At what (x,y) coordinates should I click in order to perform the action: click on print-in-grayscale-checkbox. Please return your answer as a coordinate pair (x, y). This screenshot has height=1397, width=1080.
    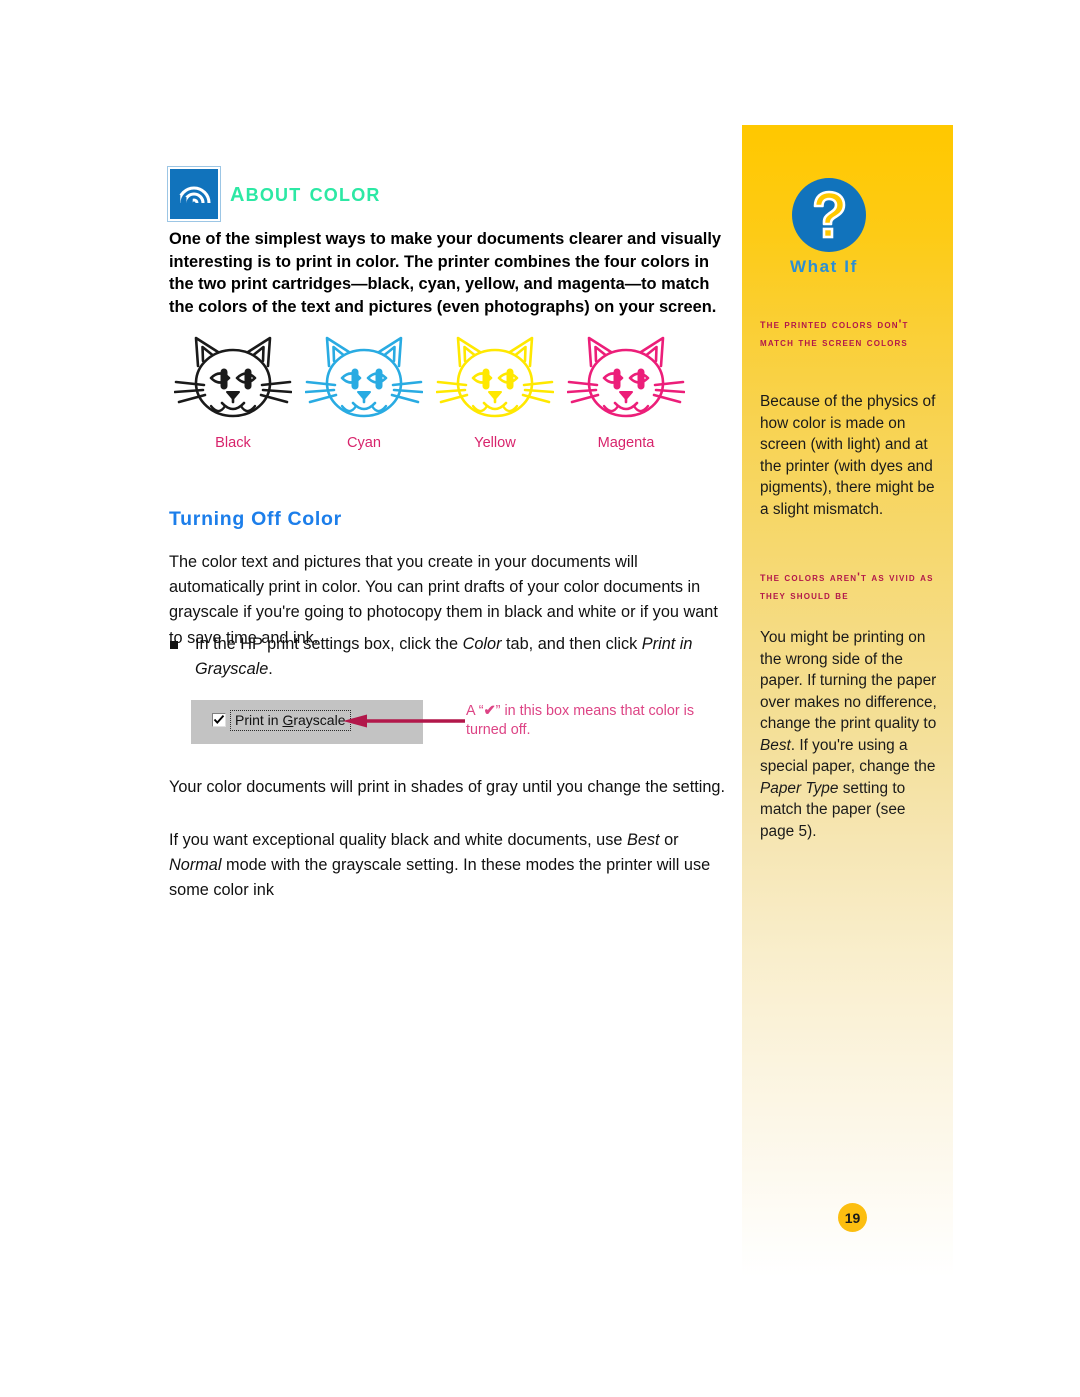
    Looking at the image, I should click on (219, 720).